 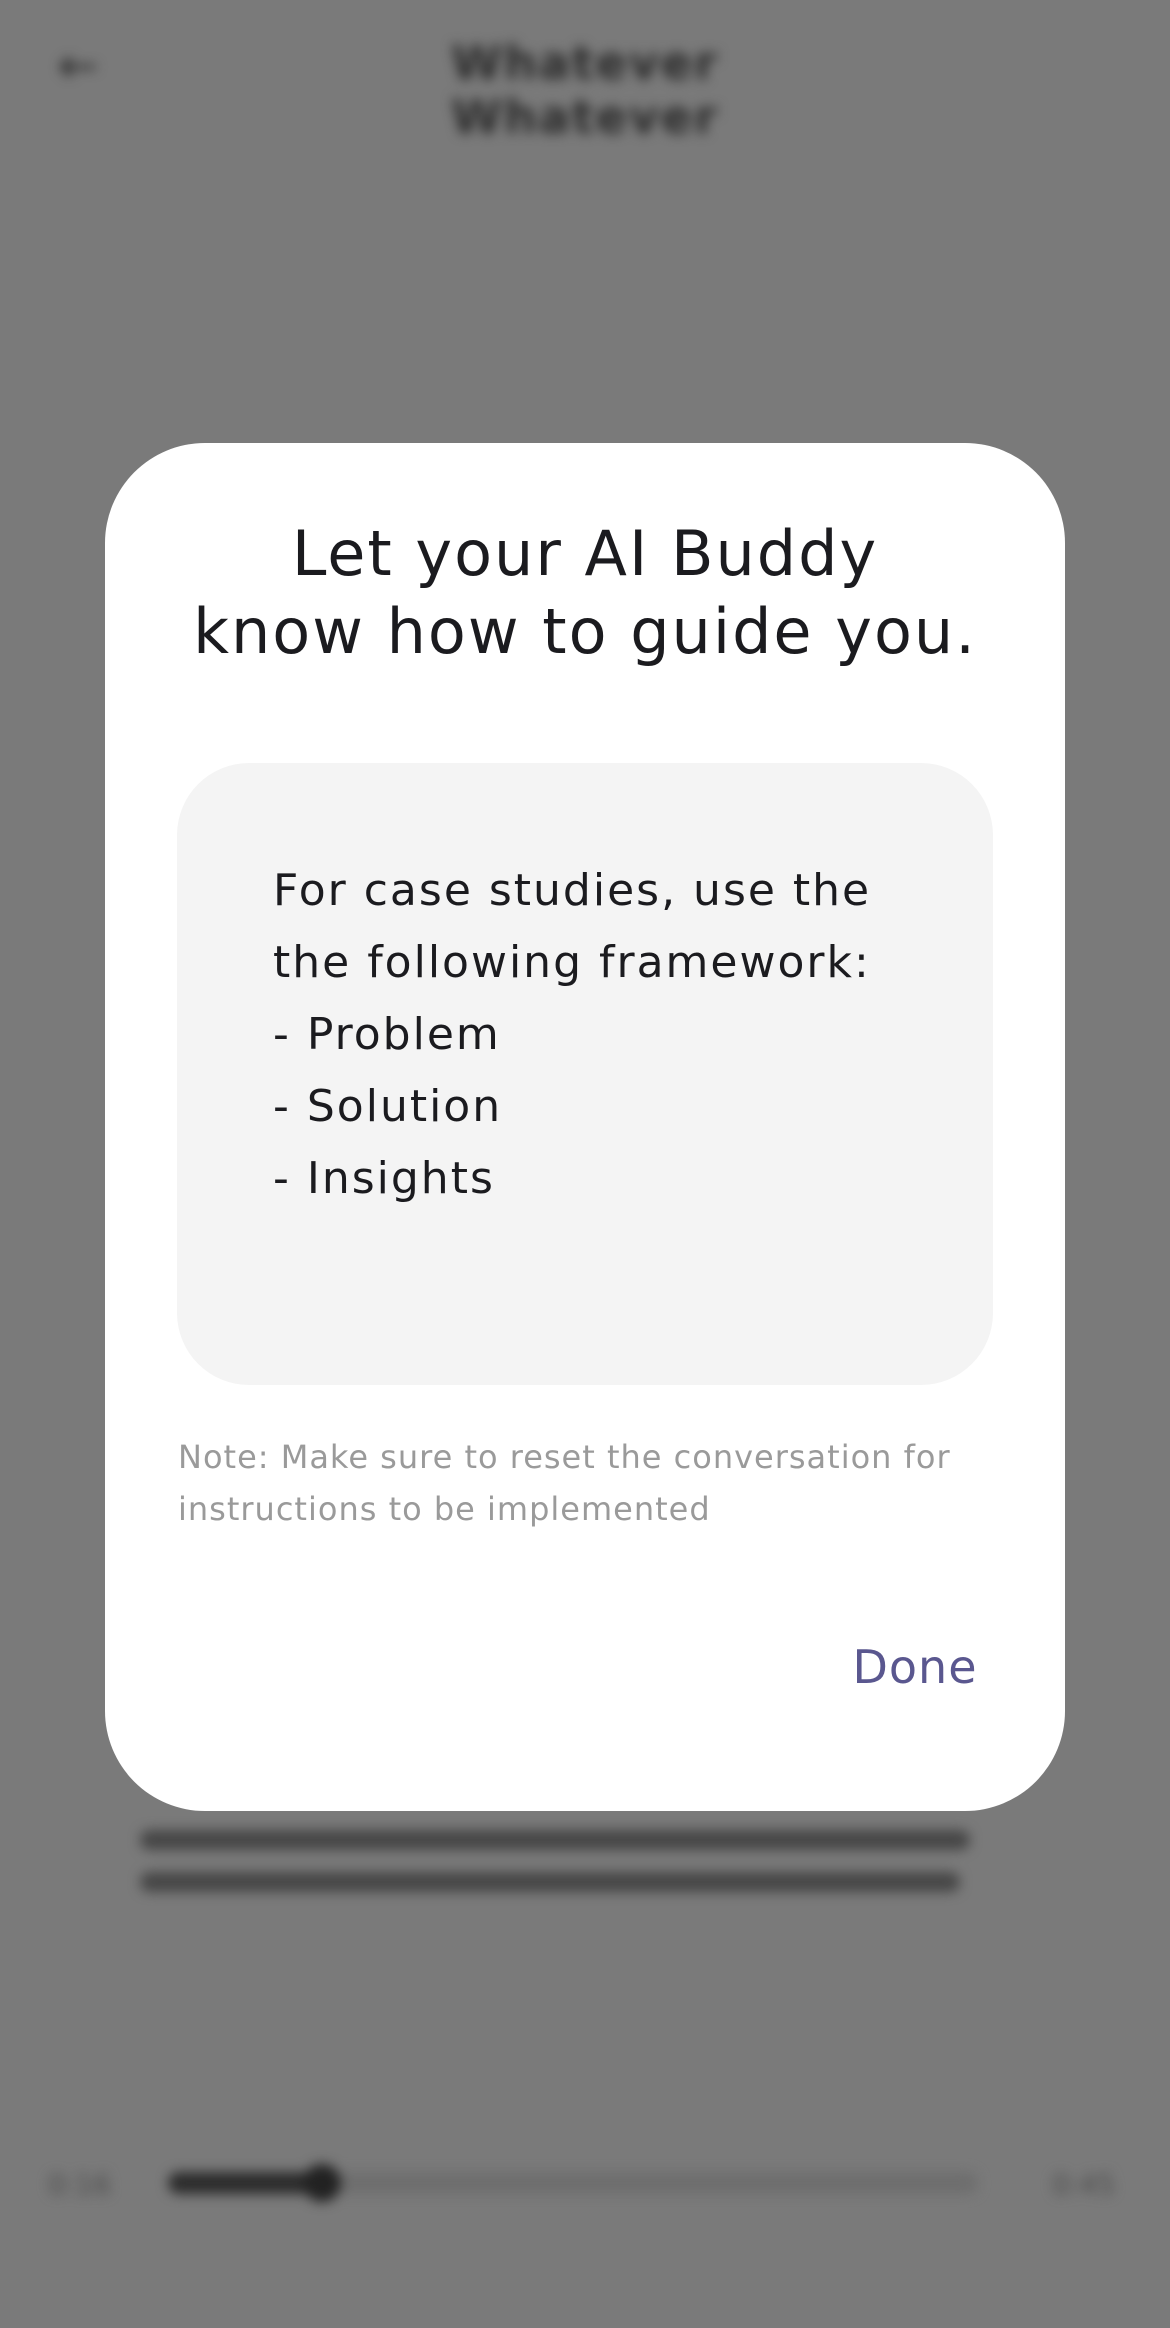 What do you see at coordinates (585, 592) in the screenshot?
I see `dialog-title: Let your AI Buddy know how to guide you.` at bounding box center [585, 592].